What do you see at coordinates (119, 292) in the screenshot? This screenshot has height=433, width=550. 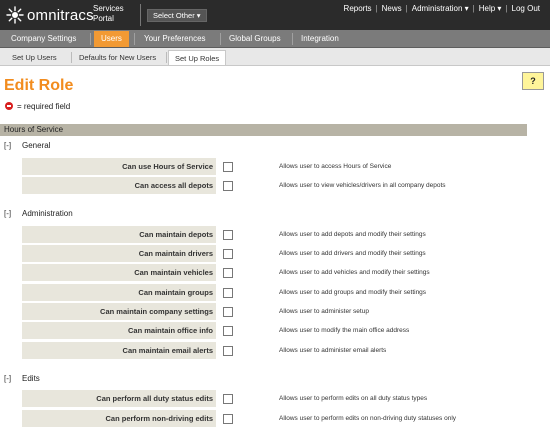 I see `perm-label-maintain-groups: Can maintain groups` at bounding box center [119, 292].